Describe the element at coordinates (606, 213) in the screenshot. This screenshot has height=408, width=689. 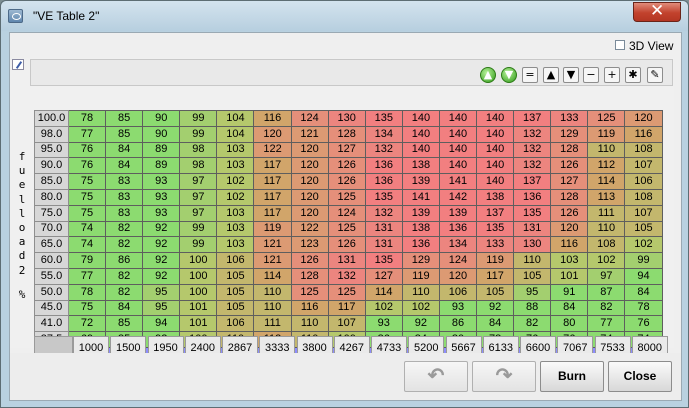
I see `ve-cell: 111` at that location.